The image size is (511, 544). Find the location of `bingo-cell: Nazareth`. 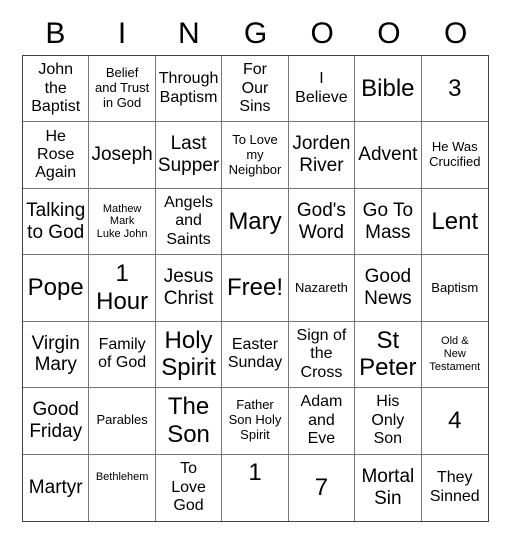

bingo-cell: Nazareth is located at coordinates (322, 288).